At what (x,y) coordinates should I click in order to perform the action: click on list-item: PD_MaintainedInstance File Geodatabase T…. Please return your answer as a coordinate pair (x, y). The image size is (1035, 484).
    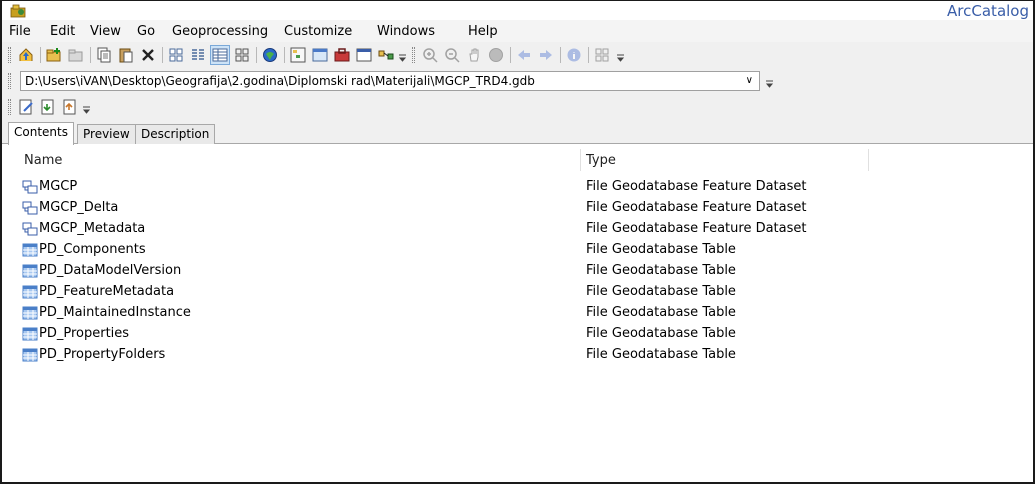
    Looking at the image, I should click on (517, 313).